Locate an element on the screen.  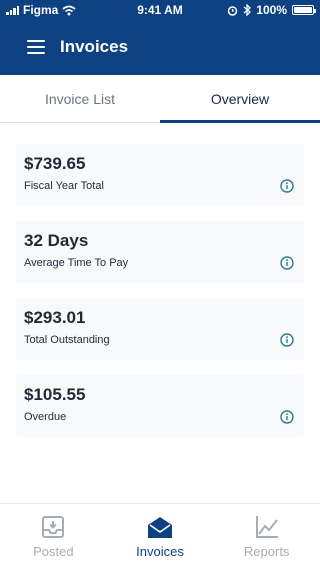
status-bar: Figma 9:41 AM 100% is located at coordinates (160, 10).